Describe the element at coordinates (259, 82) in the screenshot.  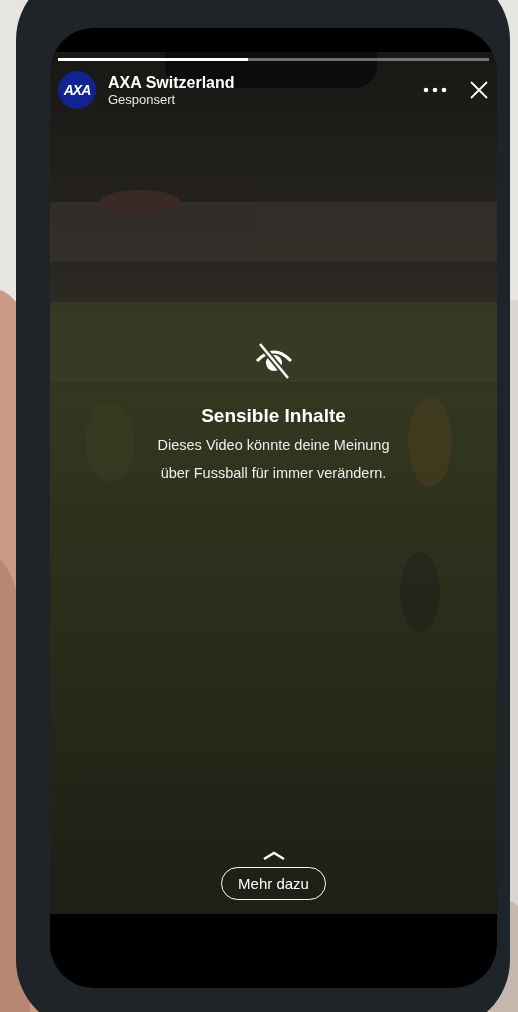
I see `account-name: AXA Switzerland` at that location.